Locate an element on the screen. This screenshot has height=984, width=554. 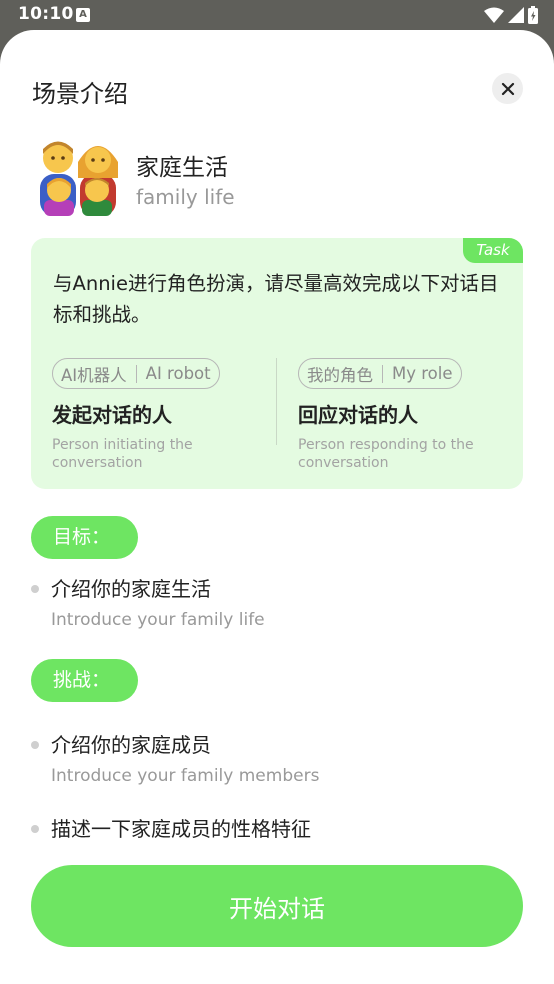
challenge-text-en: Introduce your family members is located at coordinates (185, 776).